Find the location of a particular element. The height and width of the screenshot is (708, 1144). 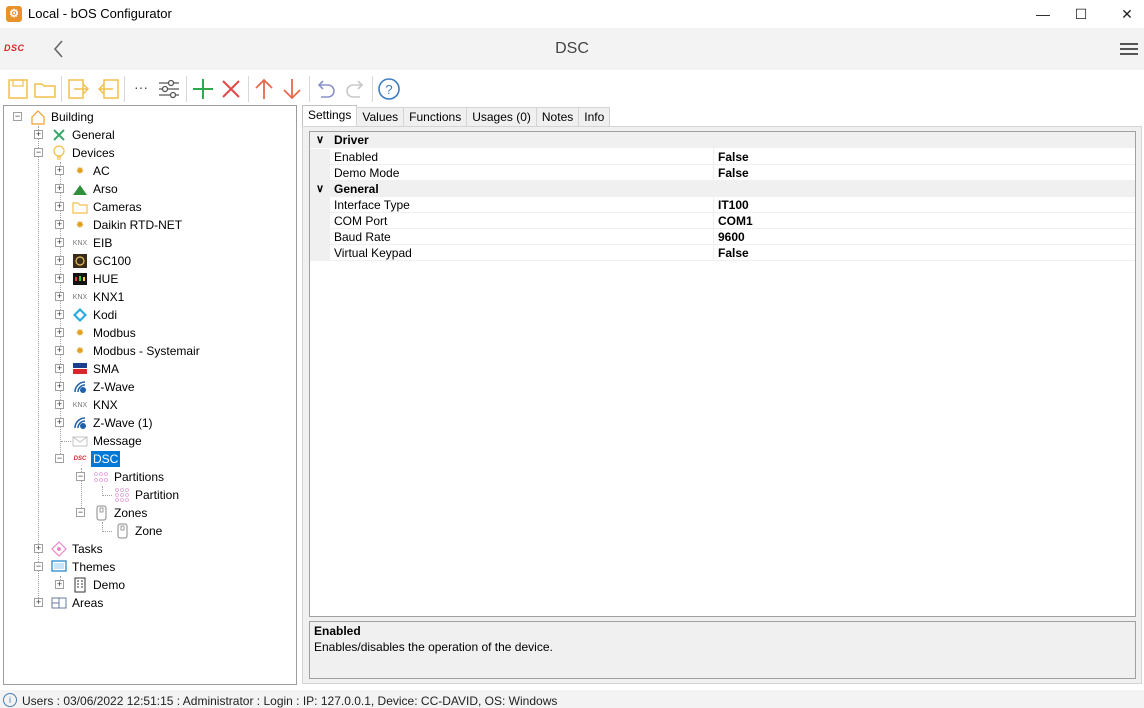

hamburger-menu-icon is located at coordinates (1129, 49).